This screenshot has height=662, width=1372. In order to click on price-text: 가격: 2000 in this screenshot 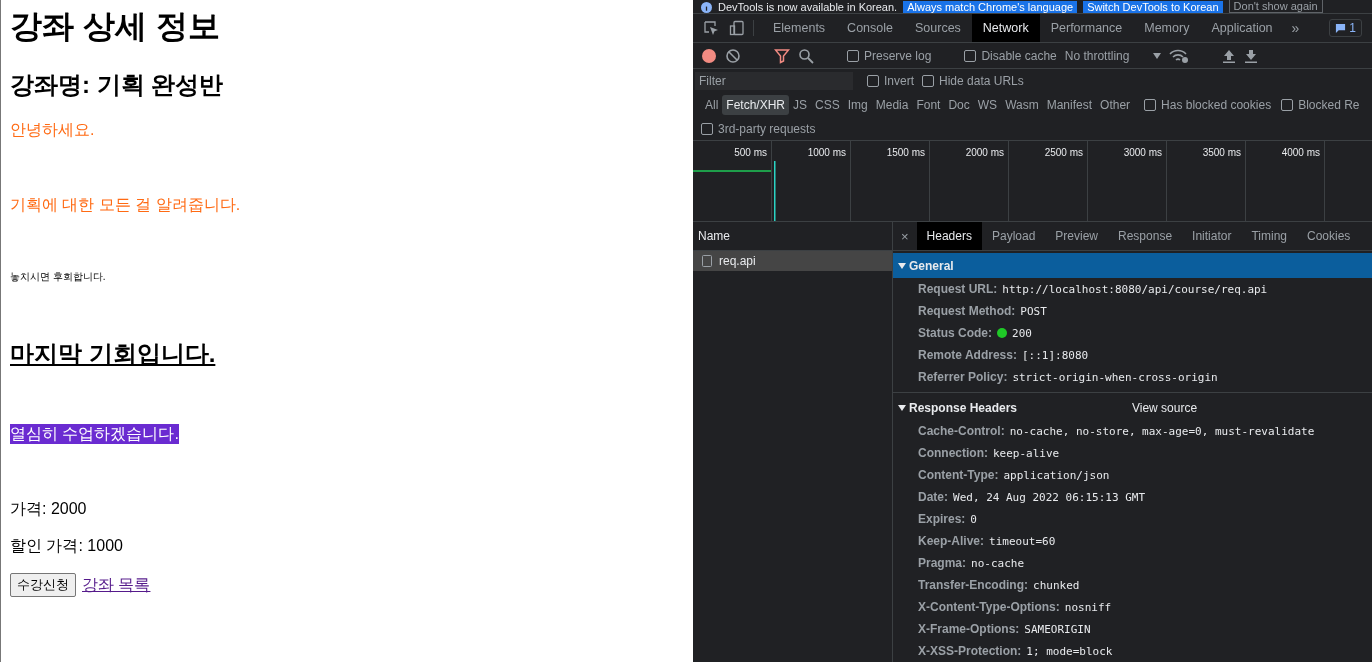, I will do `click(48, 509)`.